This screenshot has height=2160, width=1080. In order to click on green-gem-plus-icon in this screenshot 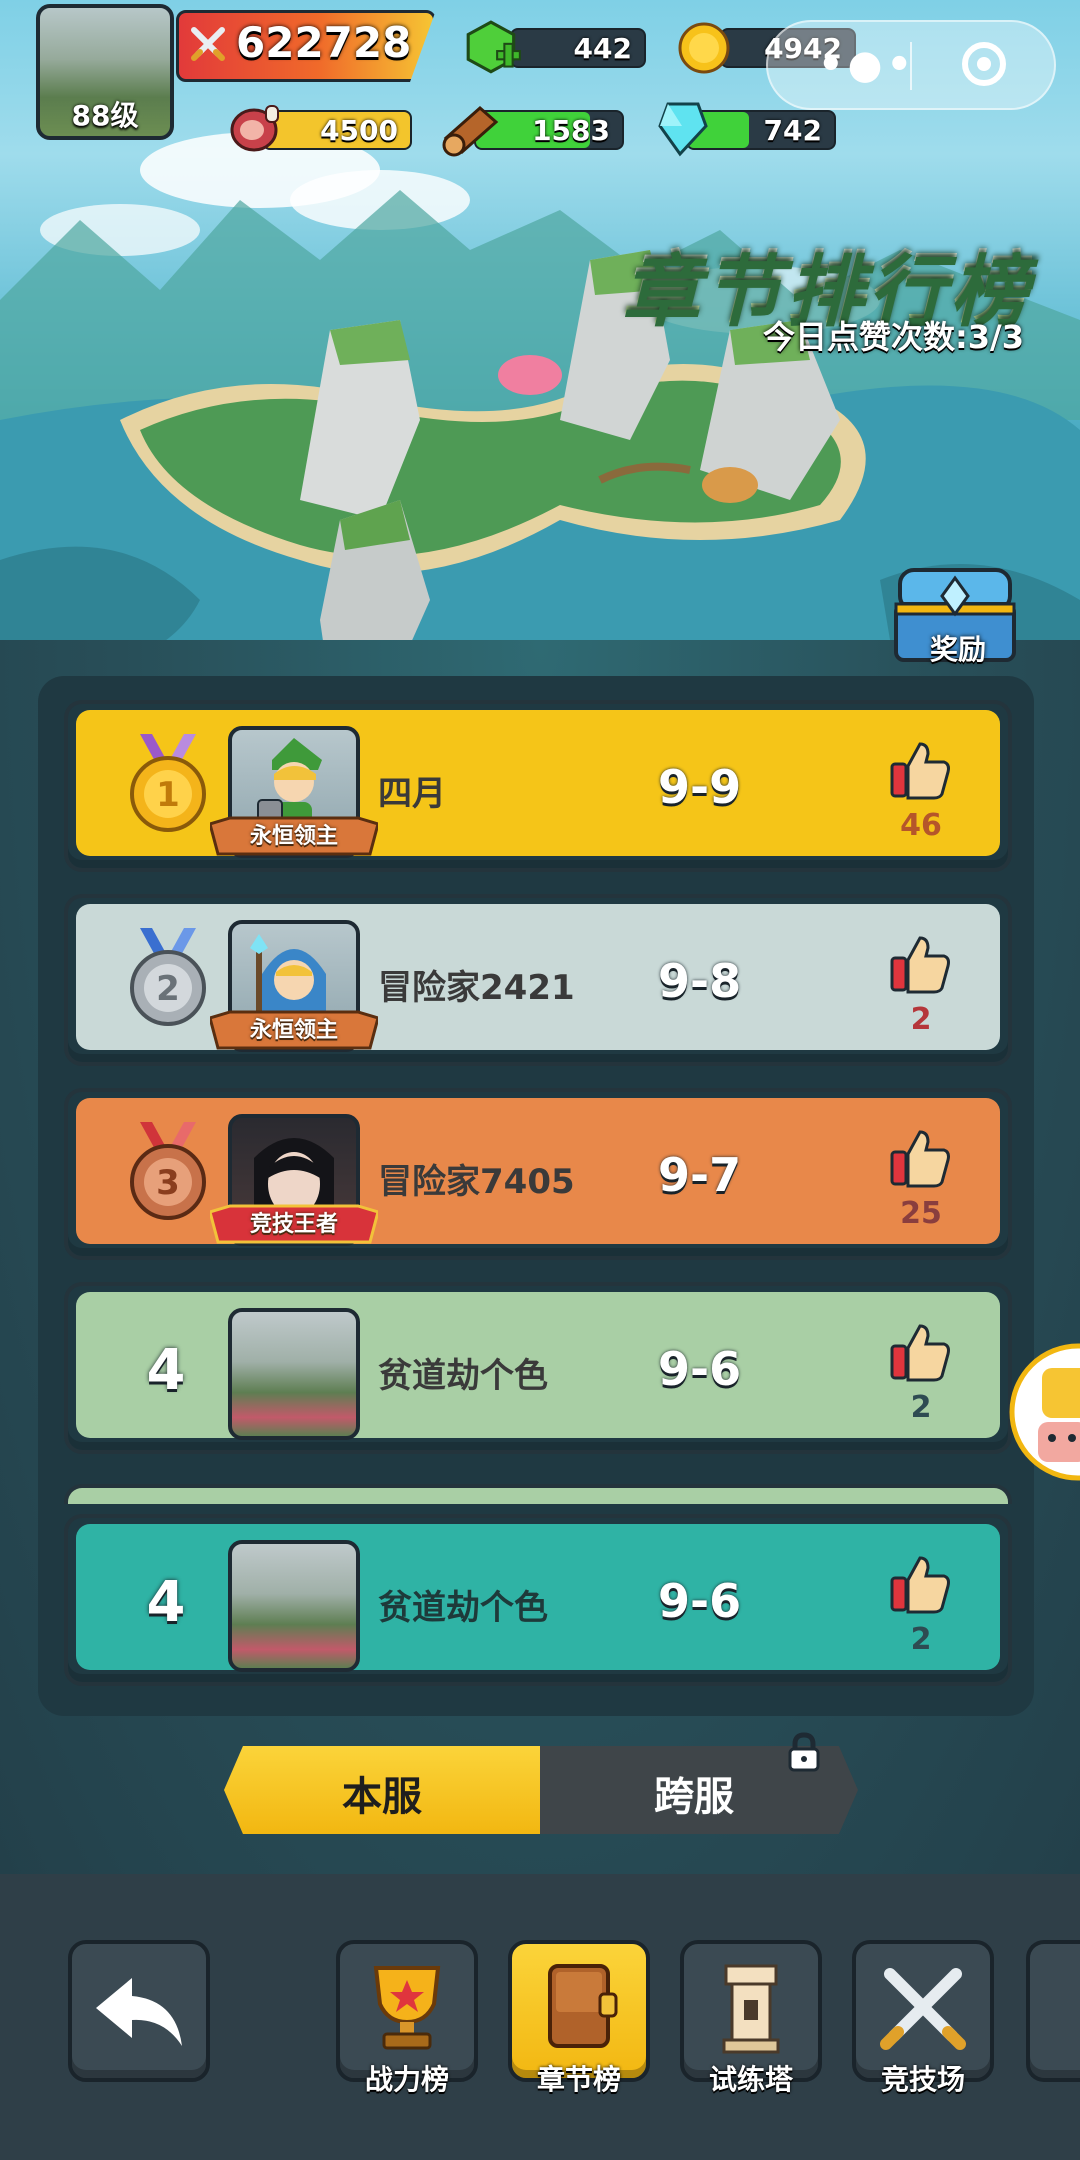, I will do `click(493, 49)`.